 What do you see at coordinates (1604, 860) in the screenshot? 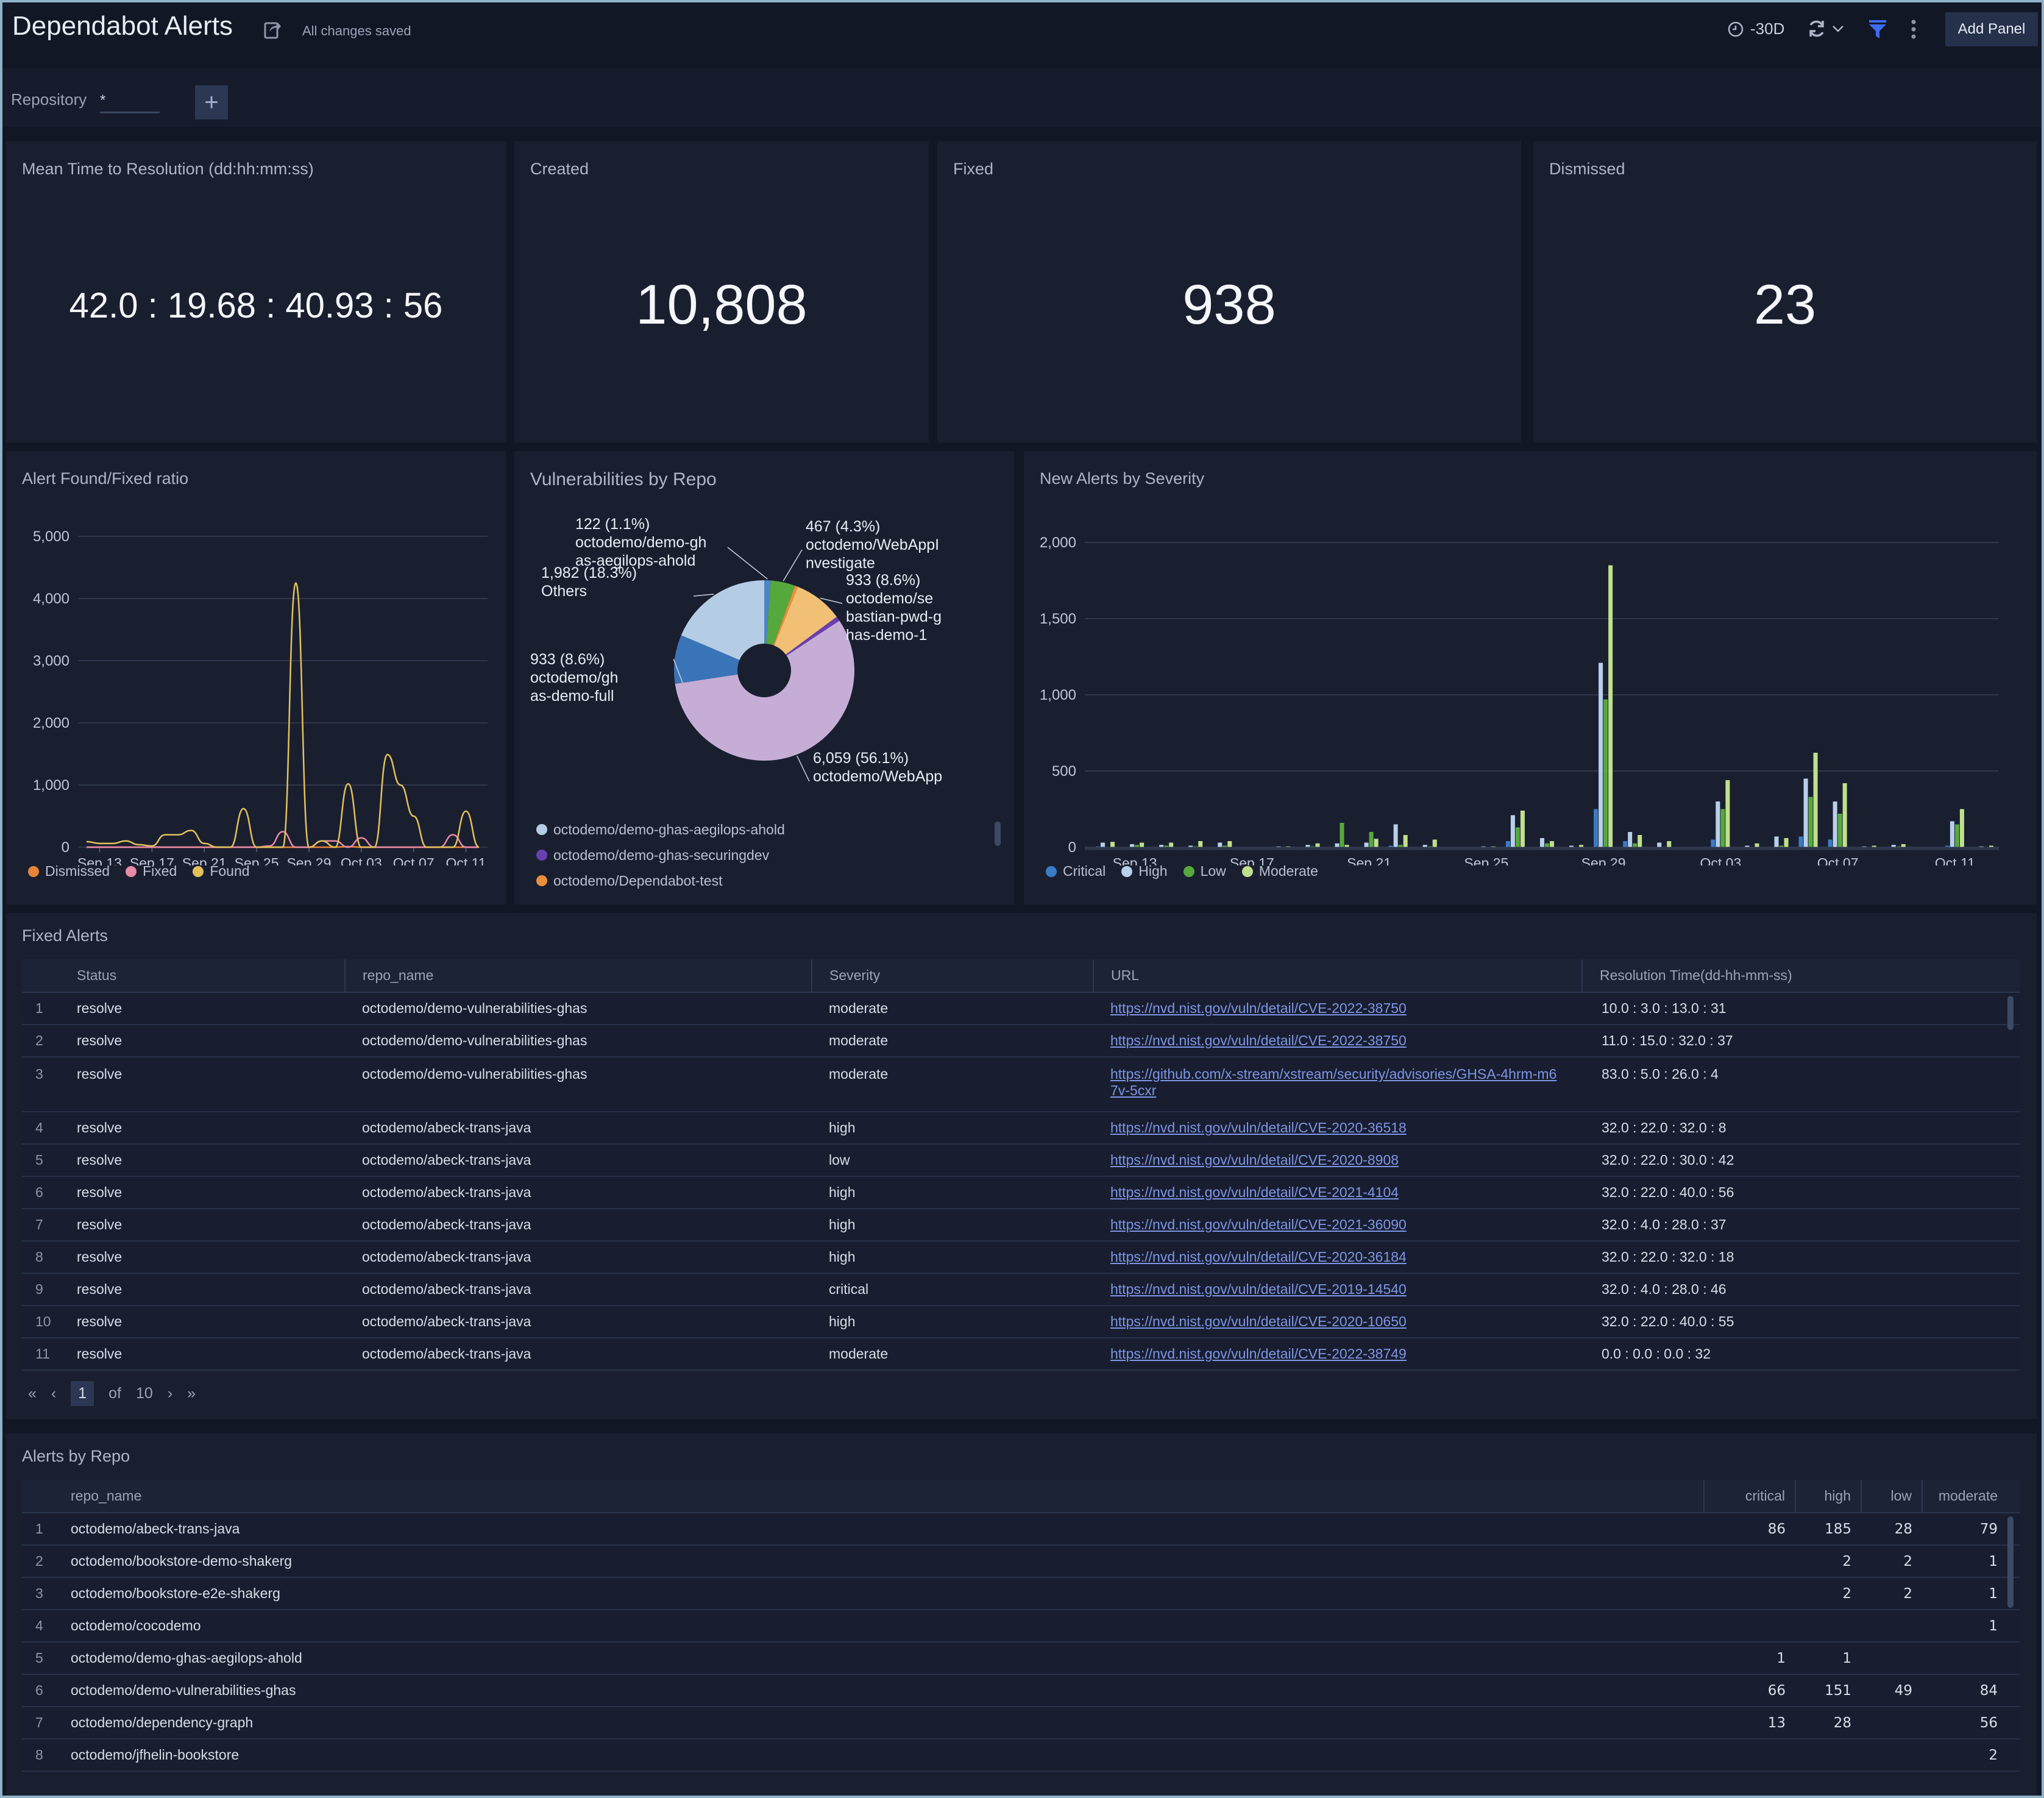
I see `x-tick-label: Sep 29` at bounding box center [1604, 860].